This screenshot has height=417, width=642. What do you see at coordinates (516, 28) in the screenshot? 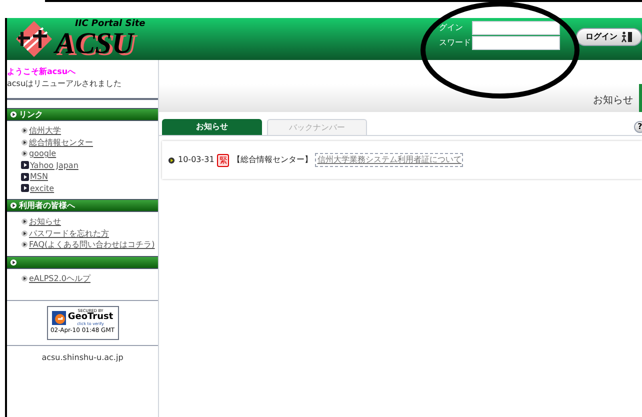
I see `login-field` at bounding box center [516, 28].